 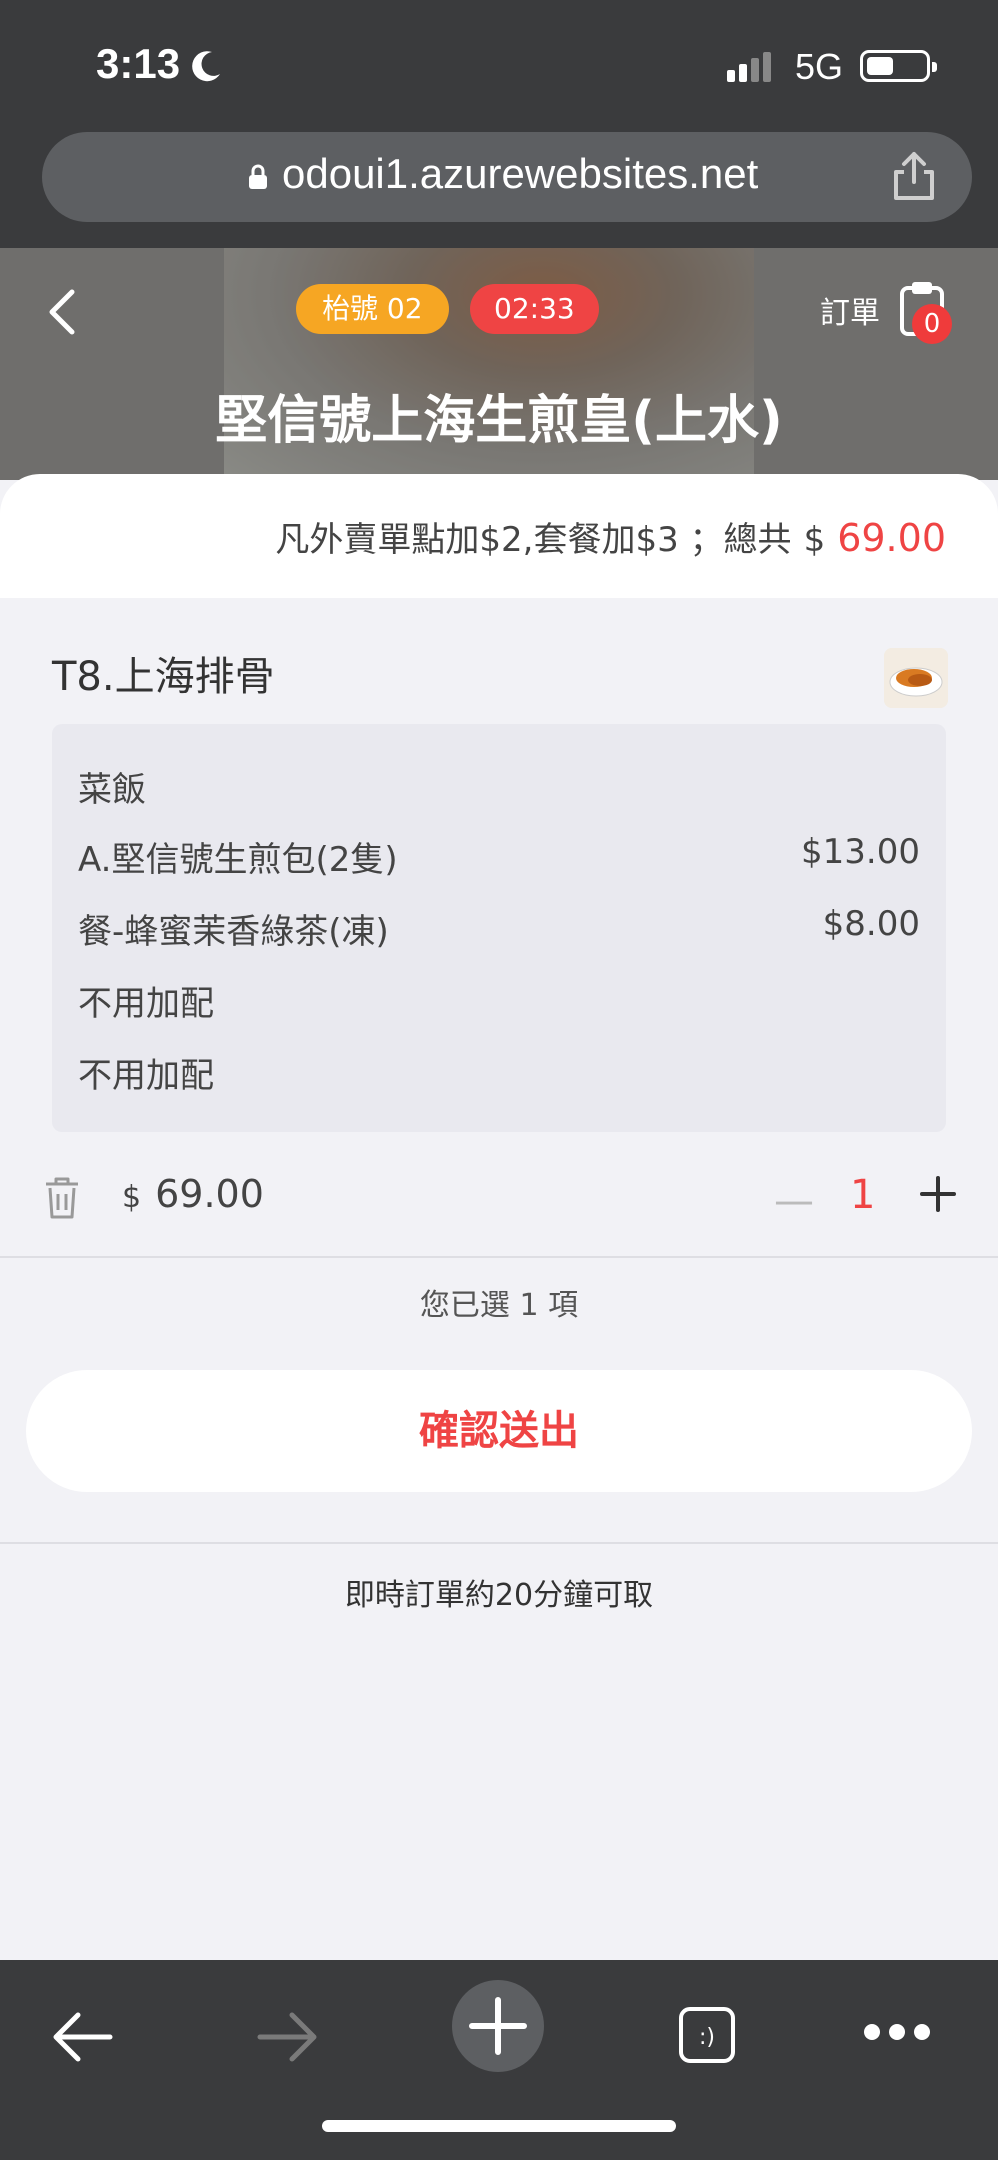 What do you see at coordinates (112, 790) in the screenshot?
I see `option-label: 菜飯` at bounding box center [112, 790].